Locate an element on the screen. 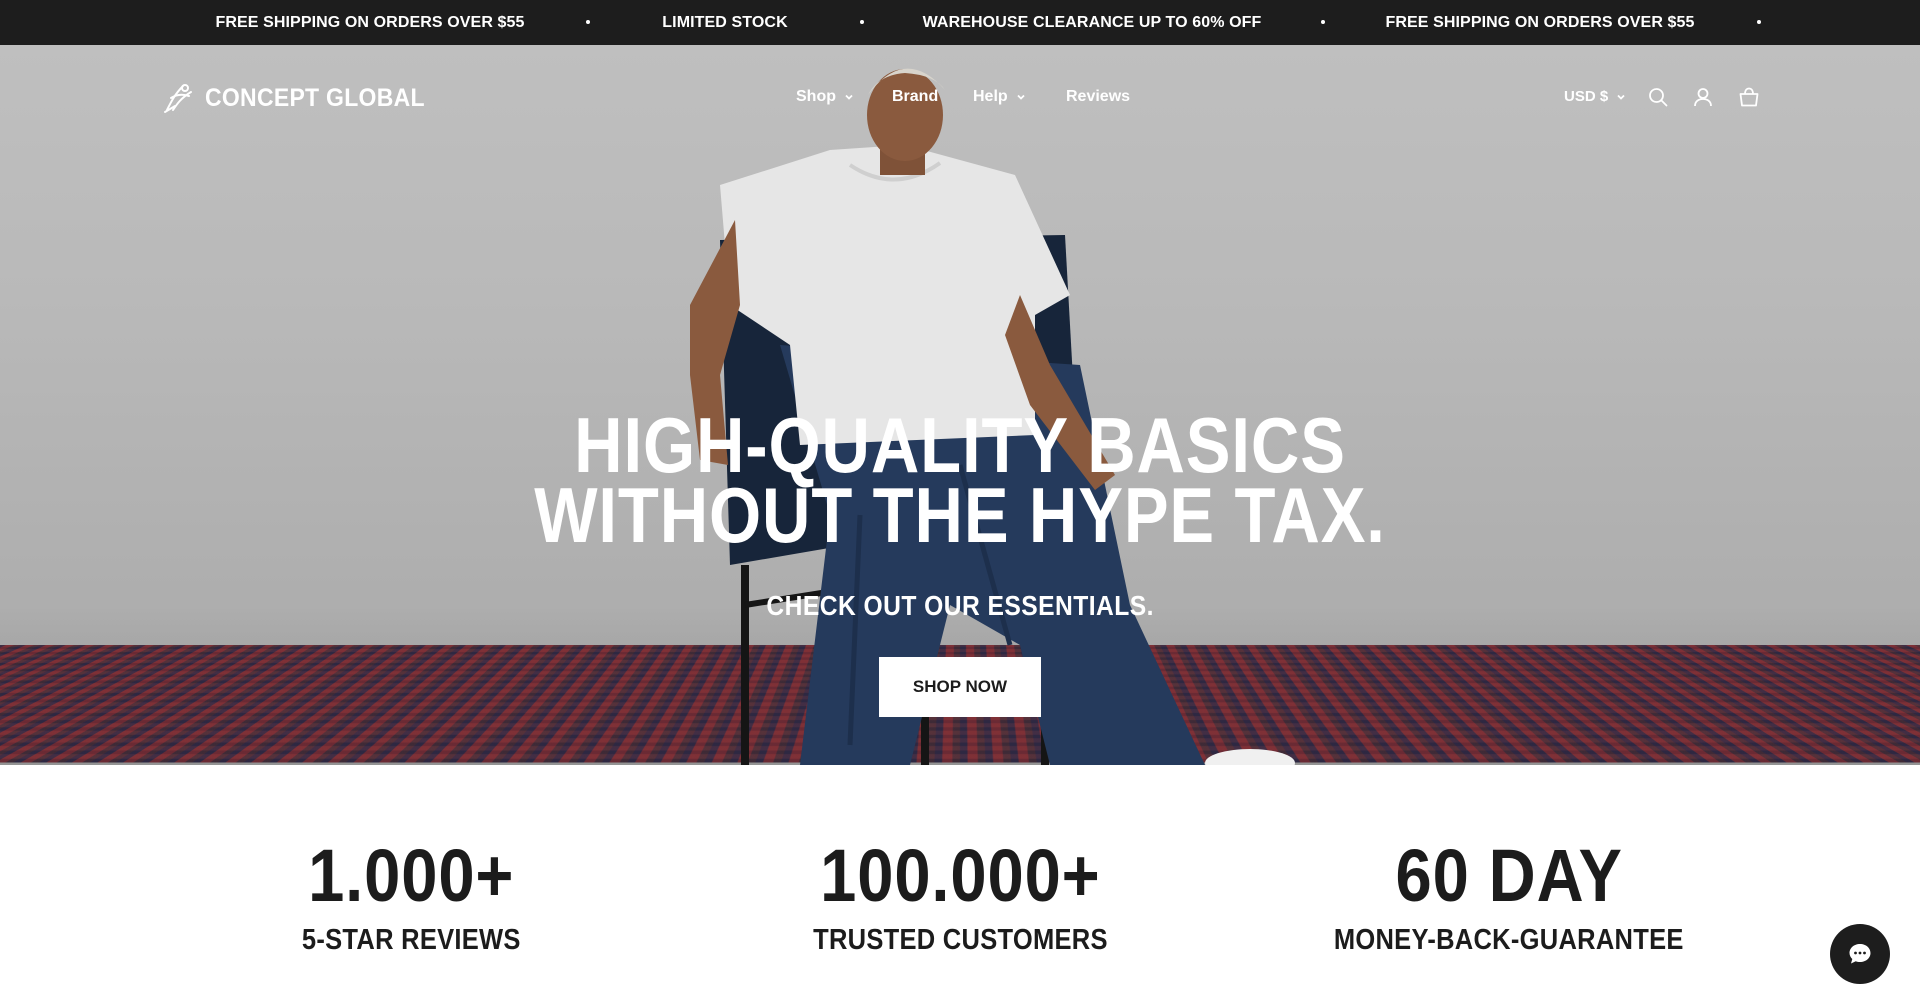 The height and width of the screenshot is (993, 1920). currency-label: USD $ is located at coordinates (1586, 96).